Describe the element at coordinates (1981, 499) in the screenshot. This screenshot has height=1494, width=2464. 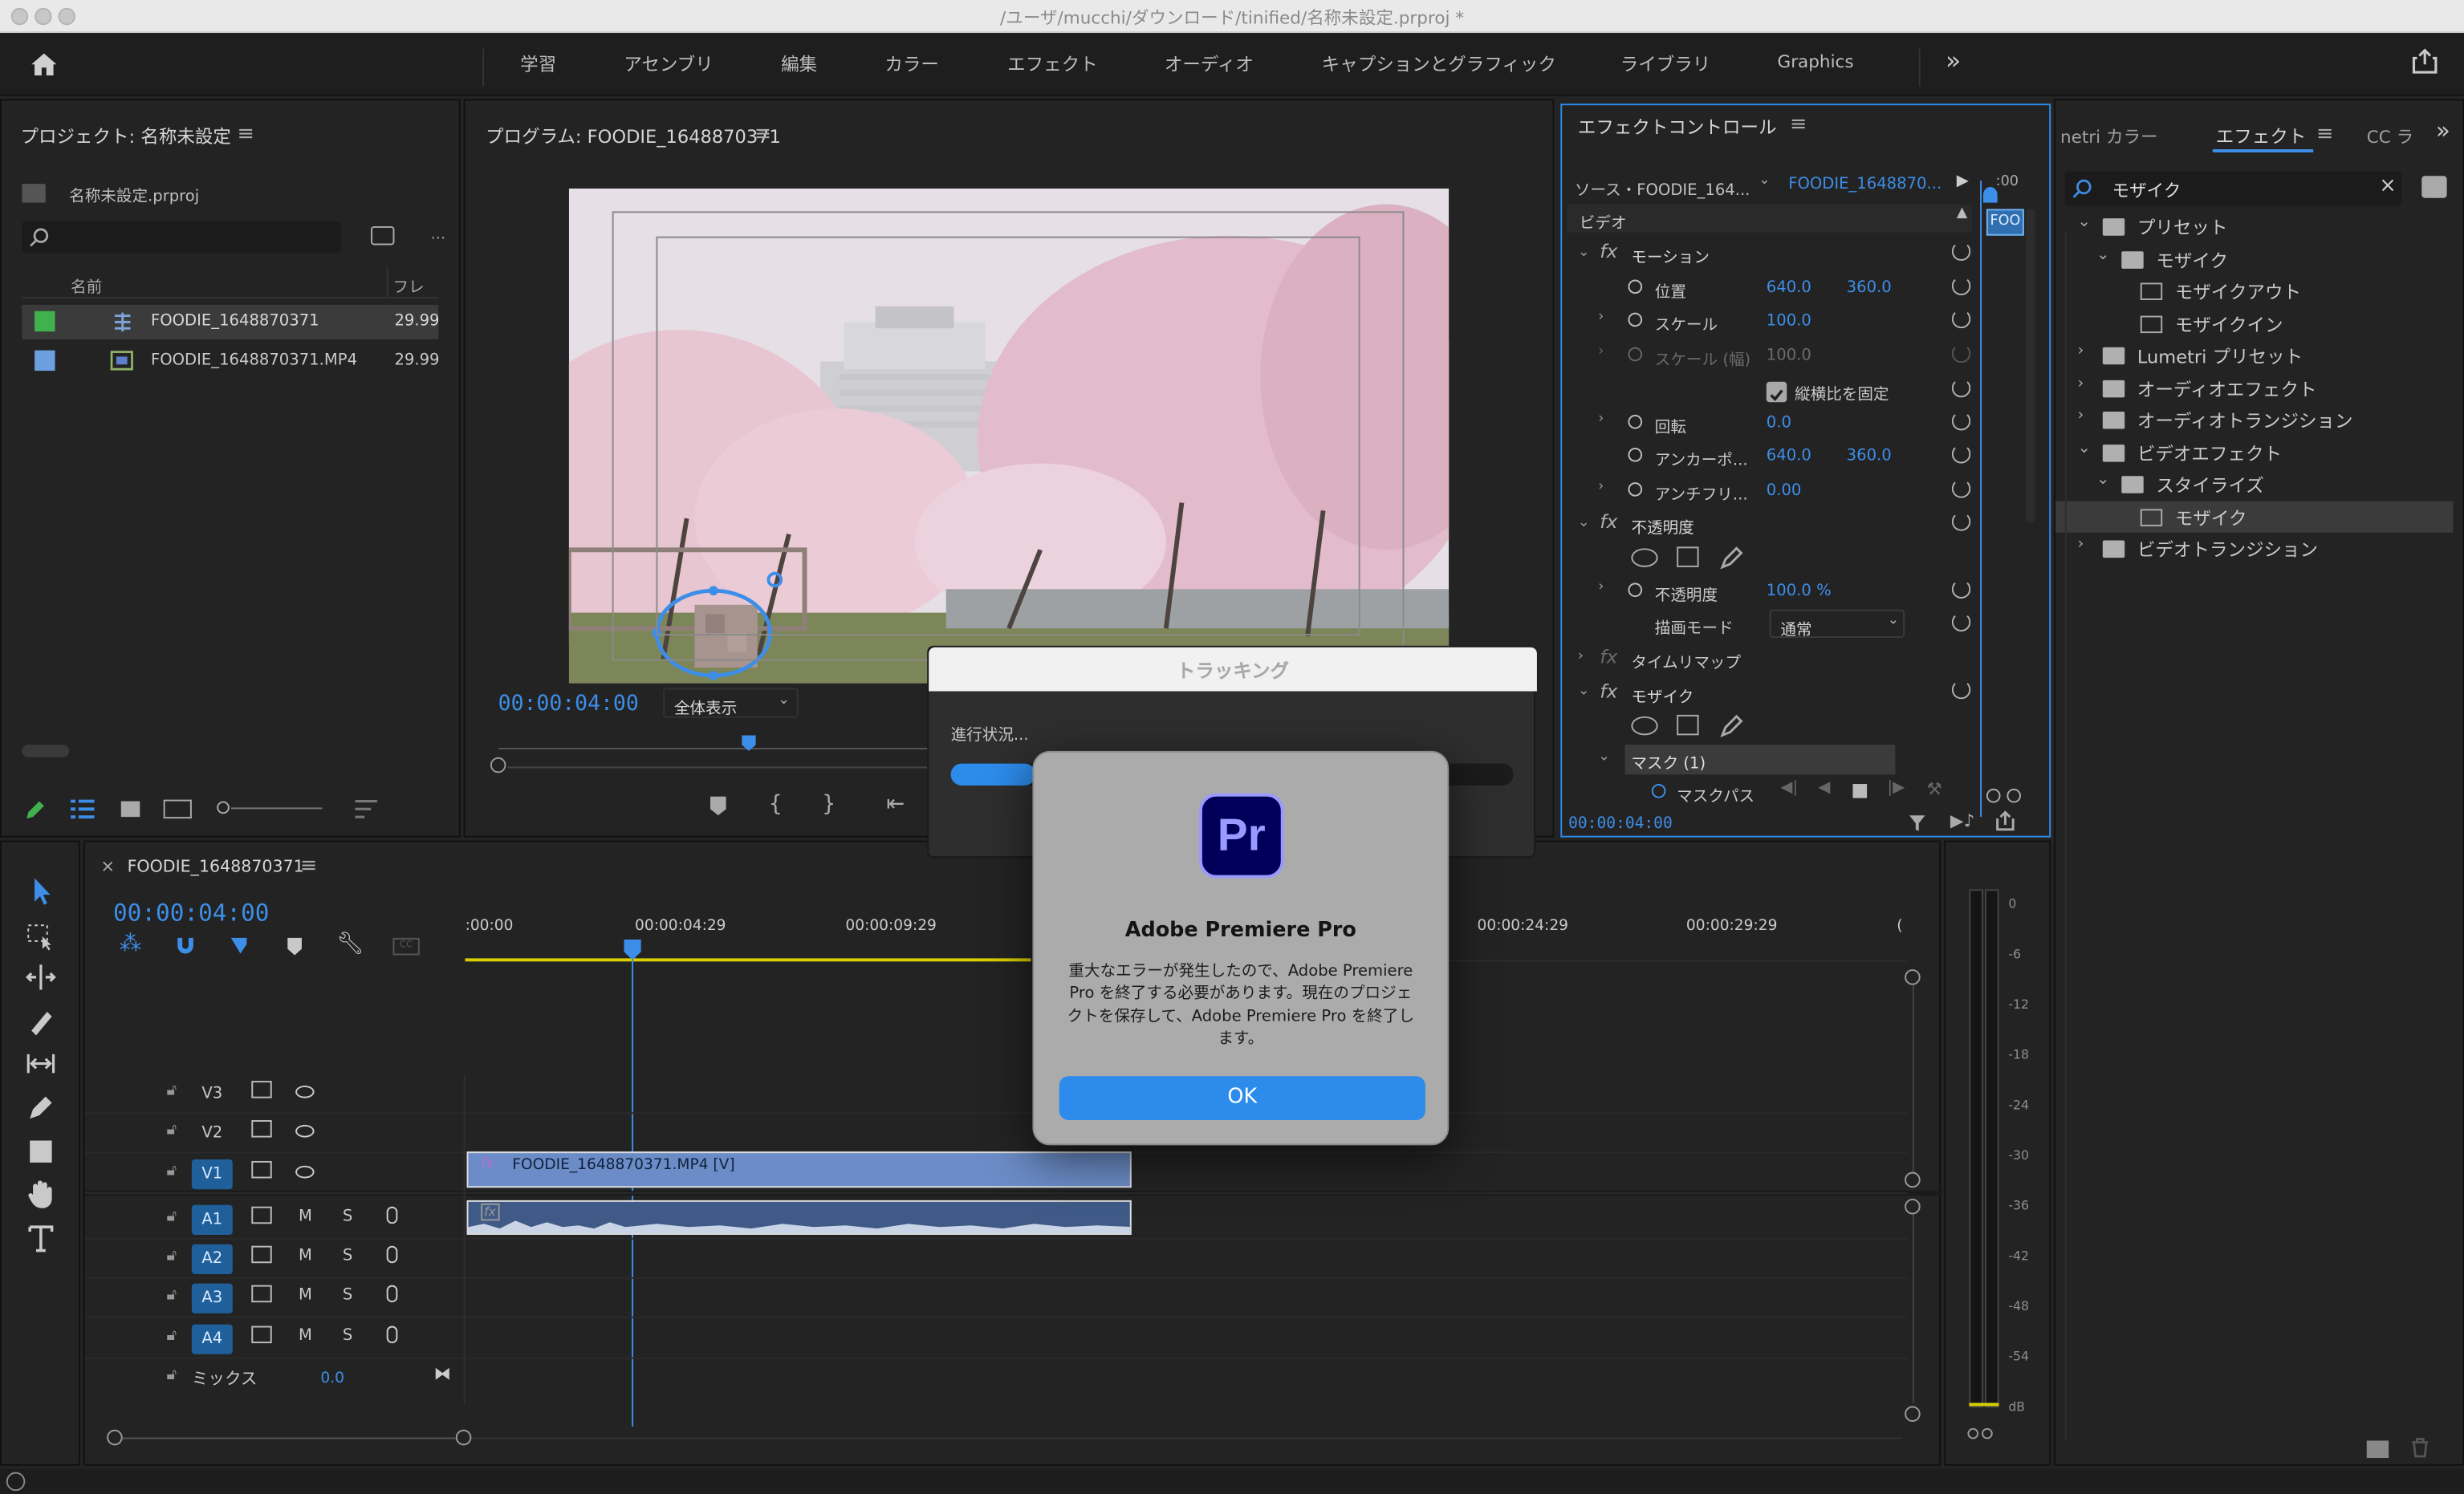
I see `ec-playhead` at that location.